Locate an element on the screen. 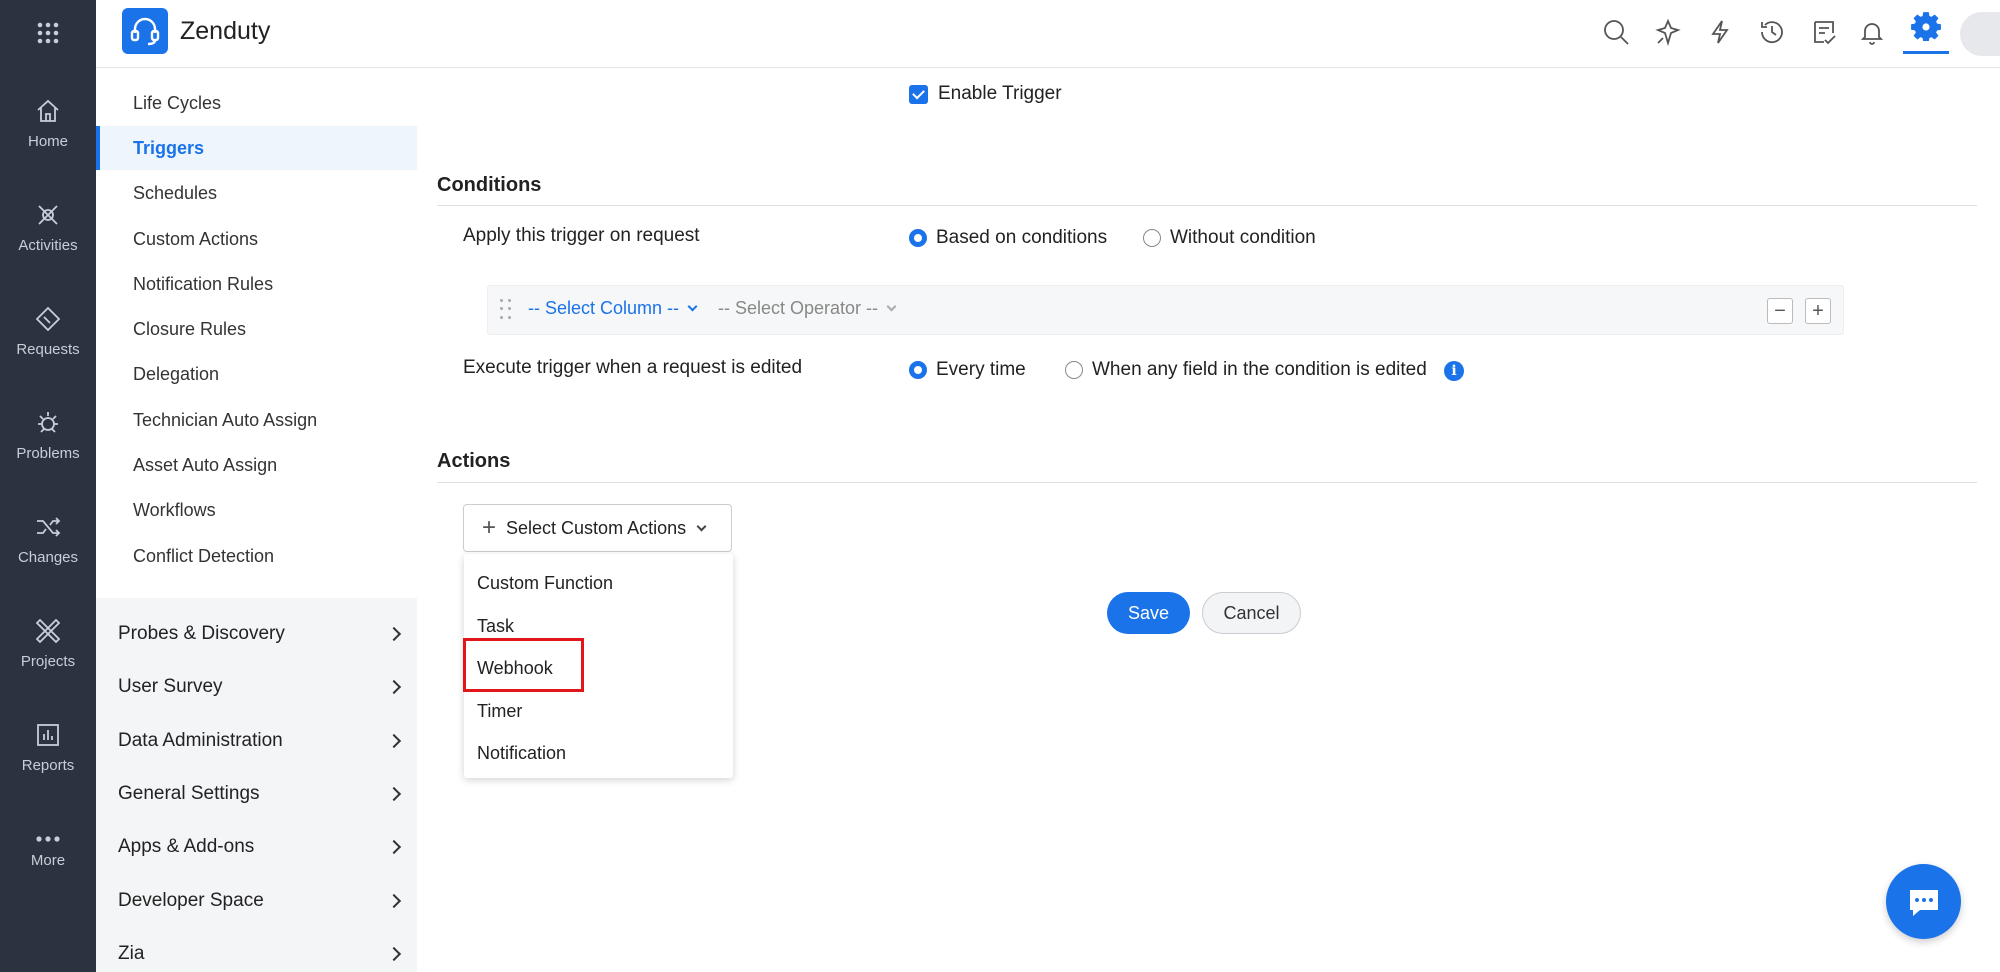 Image resolution: width=2000 pixels, height=972 pixels. sidebar-item-notification-rules: Notification Rules is located at coordinates (256, 284).